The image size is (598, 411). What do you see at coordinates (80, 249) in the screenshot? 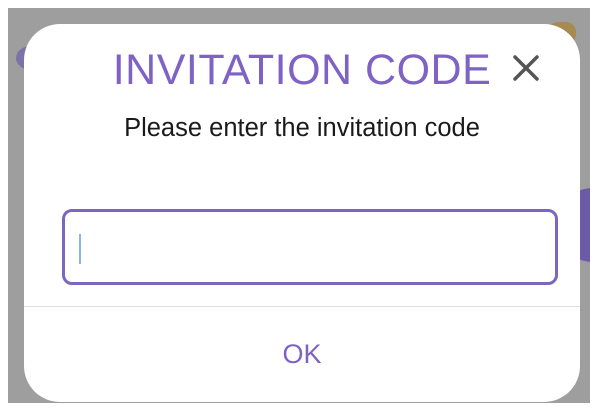
I see `text-cursor` at bounding box center [80, 249].